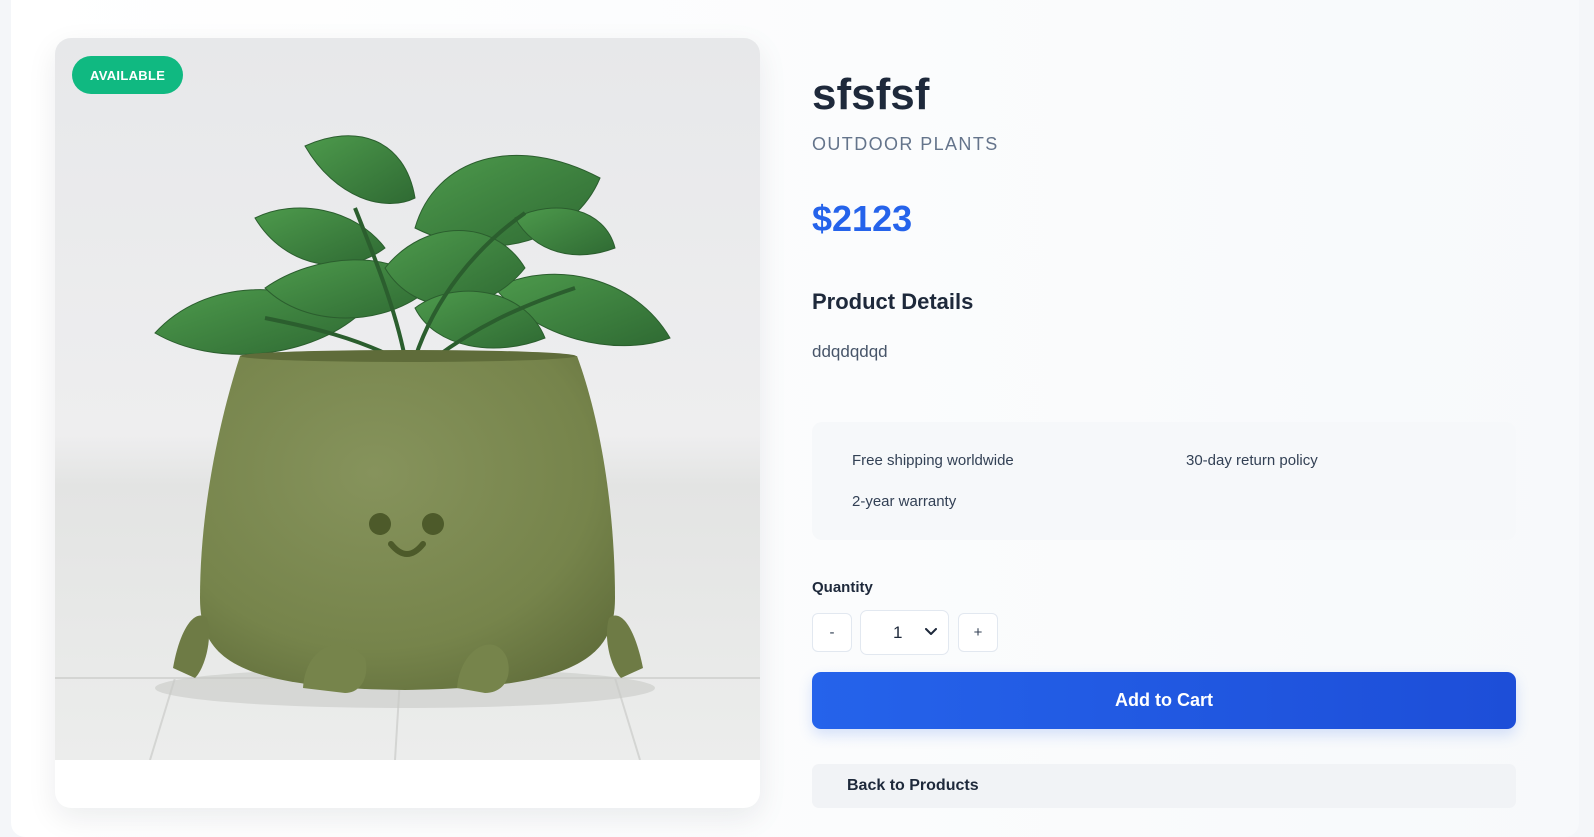  What do you see at coordinates (871, 94) in the screenshot?
I see `product-title: sfsfsf` at bounding box center [871, 94].